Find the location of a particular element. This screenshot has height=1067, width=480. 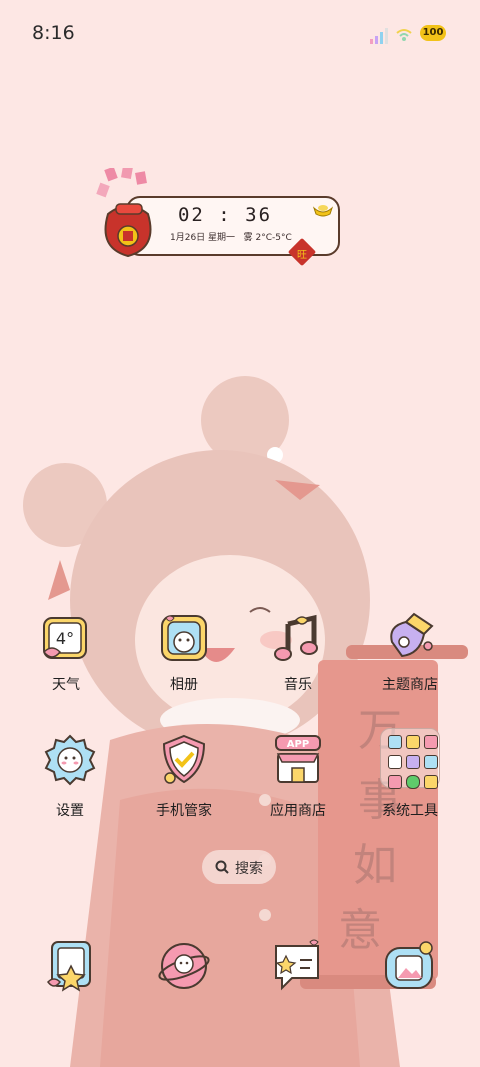

weather-icon-temp: 4° is located at coordinates (65, 638).